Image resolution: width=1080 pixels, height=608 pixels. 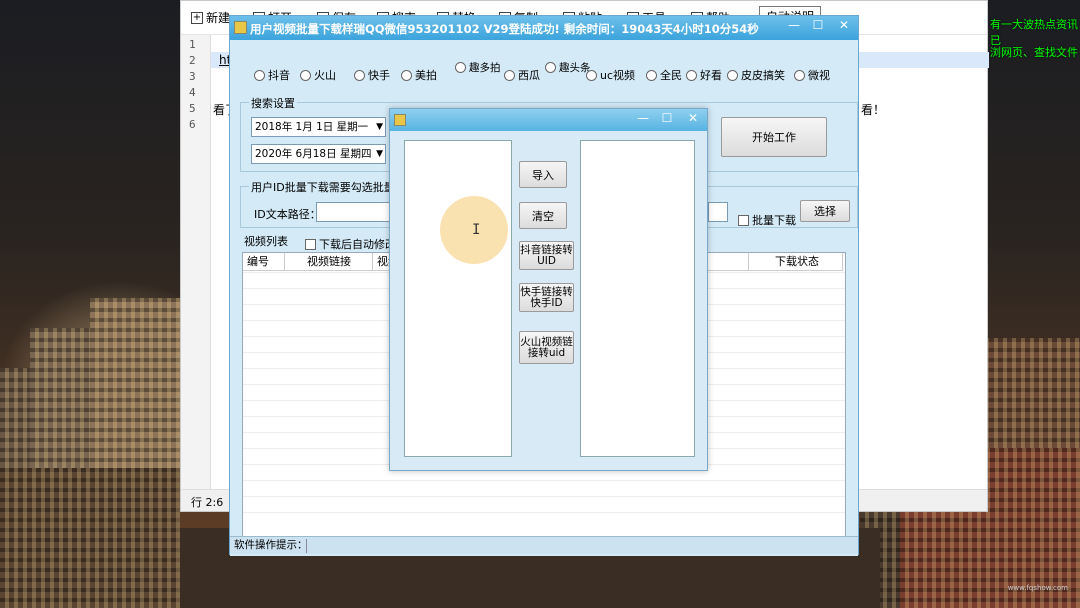 I want to click on cursor-position: 行 2:6, so click(x=207, y=502).